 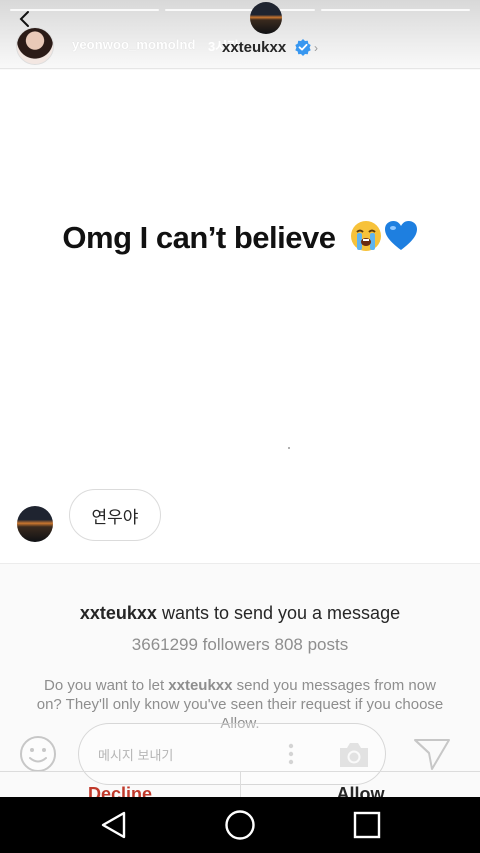 I want to click on blue-heart-emoji, so click(x=400, y=235).